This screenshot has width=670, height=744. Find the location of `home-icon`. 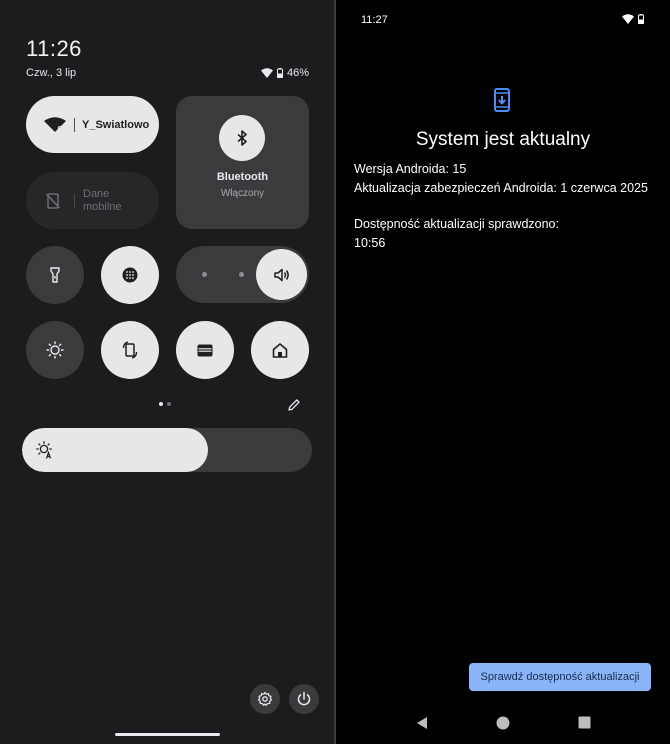

home-icon is located at coordinates (280, 350).